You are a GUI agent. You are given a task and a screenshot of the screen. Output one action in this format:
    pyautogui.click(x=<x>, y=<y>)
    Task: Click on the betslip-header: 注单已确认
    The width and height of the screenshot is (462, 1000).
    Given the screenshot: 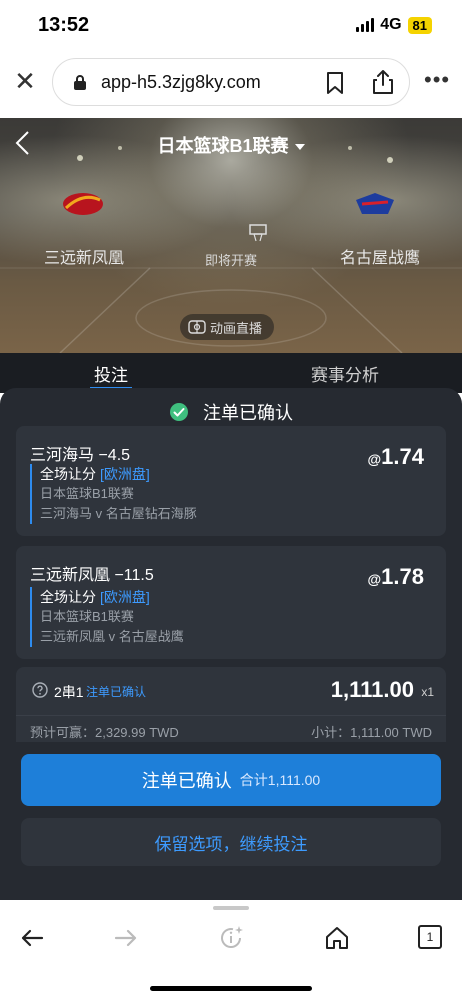 What is the action you would take?
    pyautogui.click(x=231, y=412)
    